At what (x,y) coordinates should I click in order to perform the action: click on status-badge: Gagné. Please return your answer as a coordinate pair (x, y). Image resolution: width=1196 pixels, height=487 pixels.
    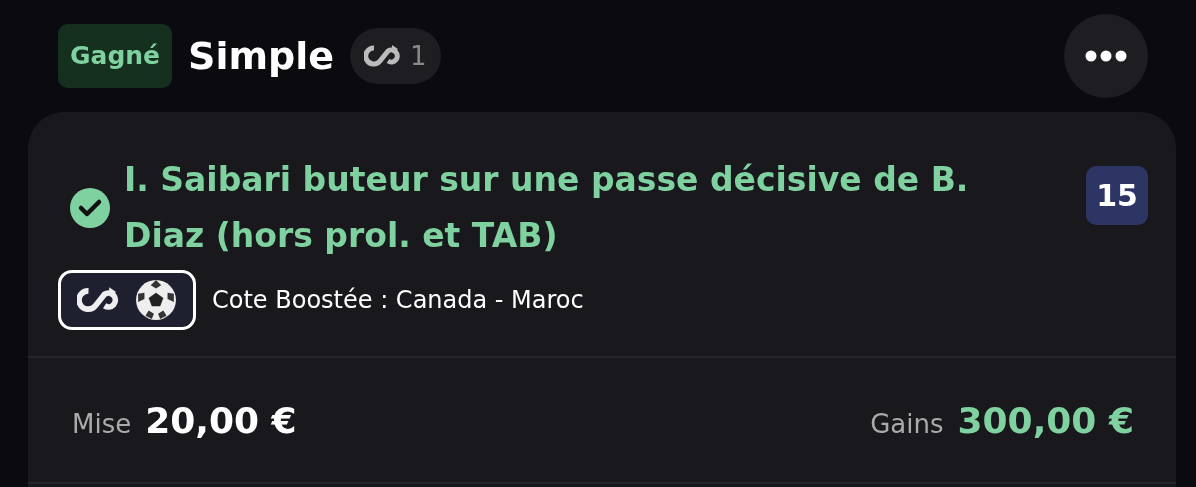
    Looking at the image, I should click on (115, 56).